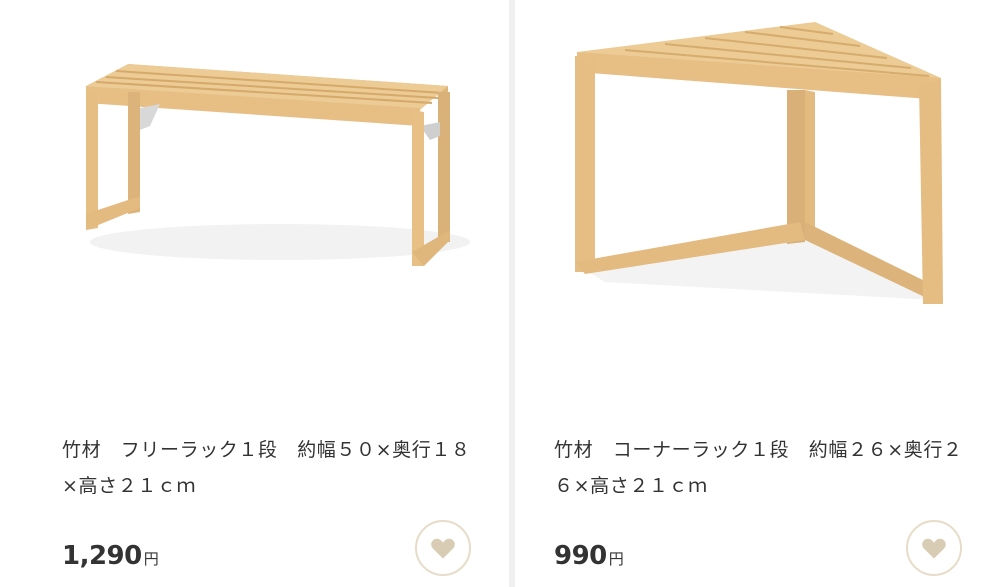  What do you see at coordinates (764, 468) in the screenshot?
I see `product-title: 竹材 コーナーラック１段 約幅２６×奥行２６×高さ２１ｃｍ` at bounding box center [764, 468].